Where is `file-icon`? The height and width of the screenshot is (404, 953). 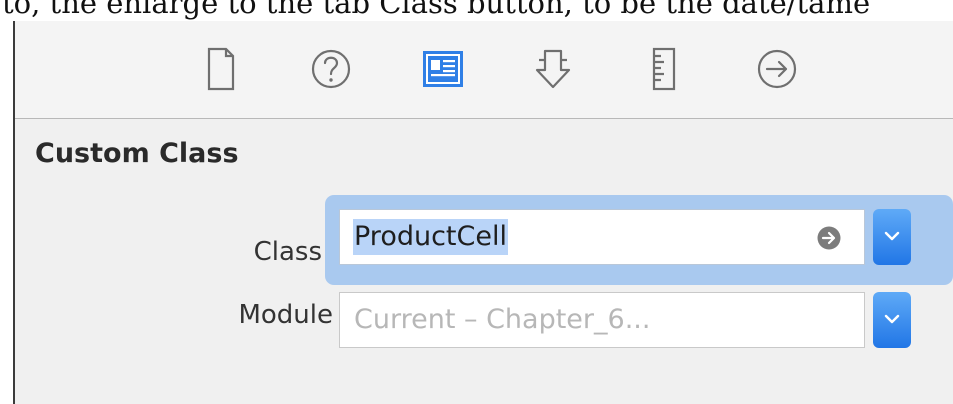 file-icon is located at coordinates (221, 69).